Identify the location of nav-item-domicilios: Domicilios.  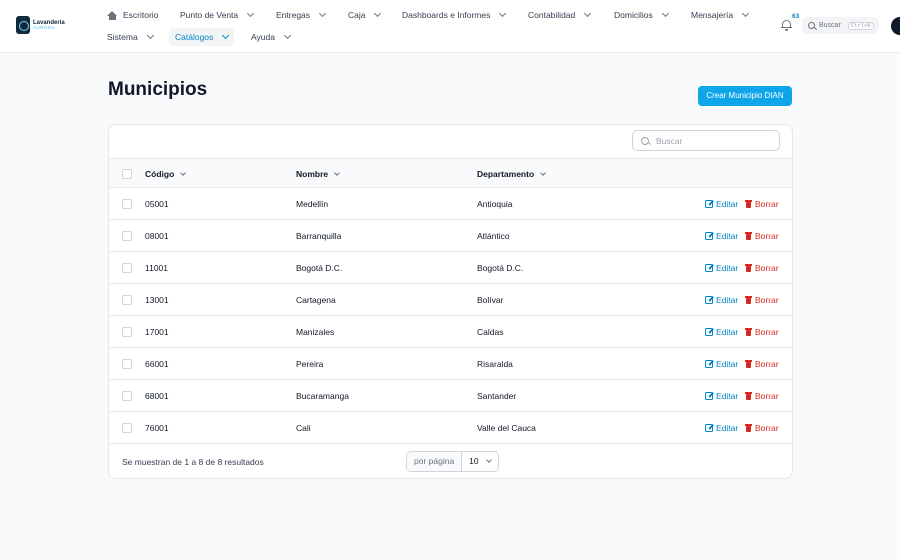
(641, 15).